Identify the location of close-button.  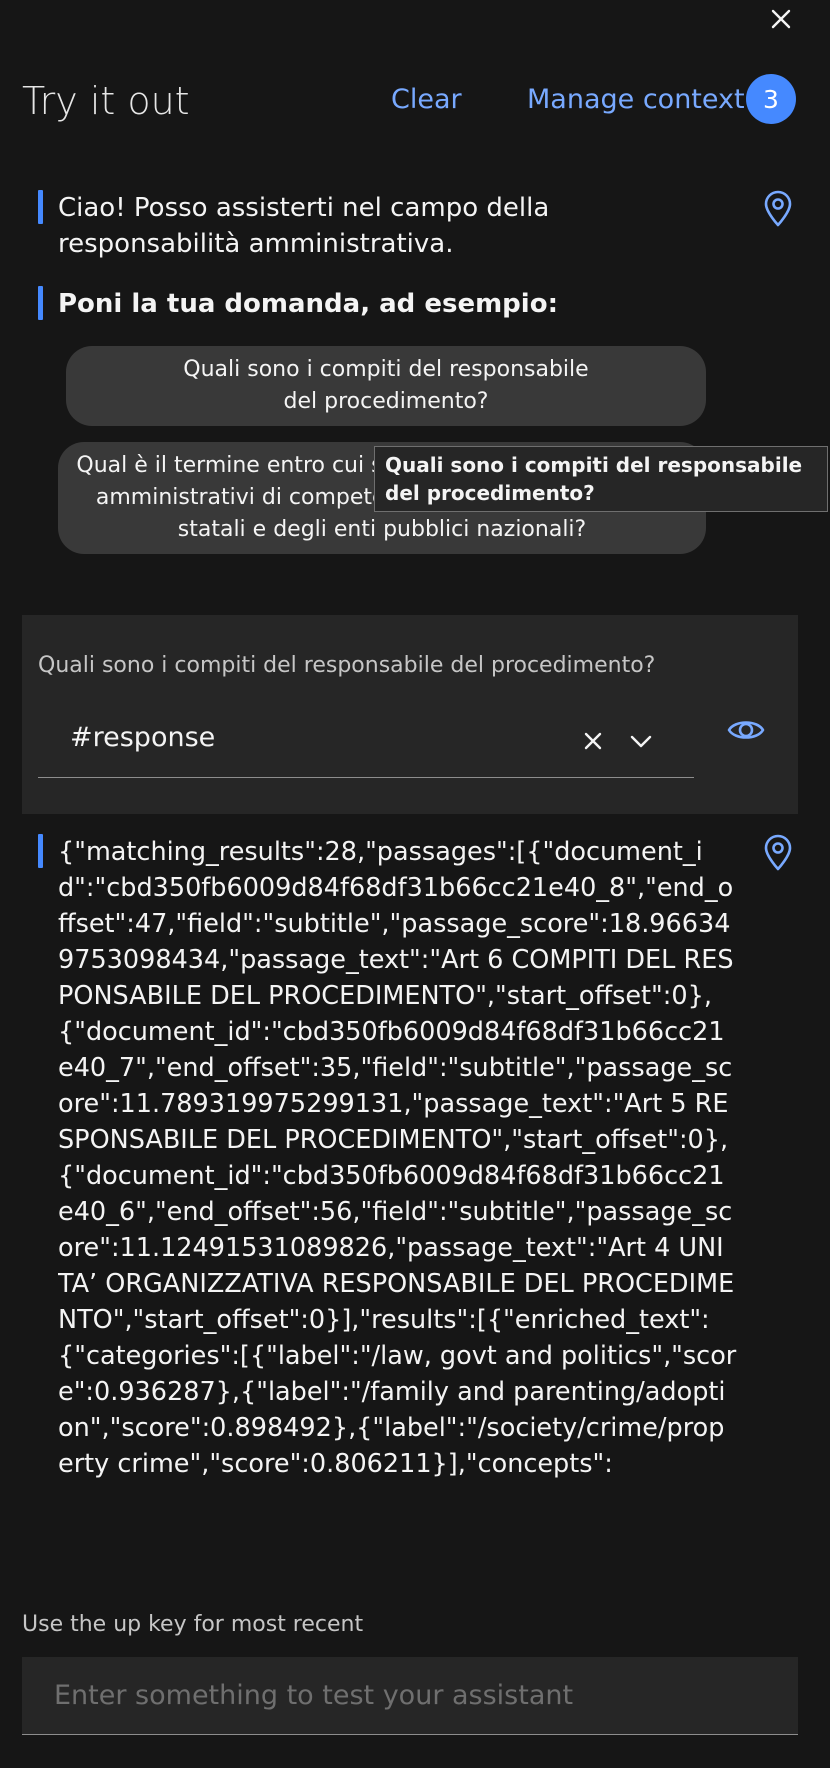
(781, 19).